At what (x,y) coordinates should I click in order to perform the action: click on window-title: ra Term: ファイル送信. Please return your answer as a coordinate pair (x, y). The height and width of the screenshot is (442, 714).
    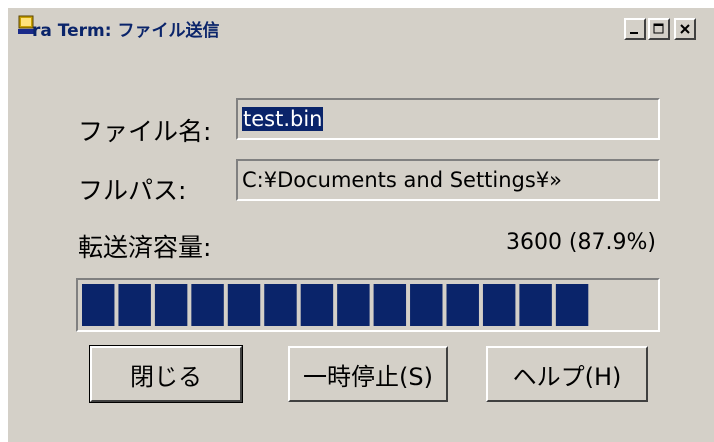
    Looking at the image, I should click on (126, 31).